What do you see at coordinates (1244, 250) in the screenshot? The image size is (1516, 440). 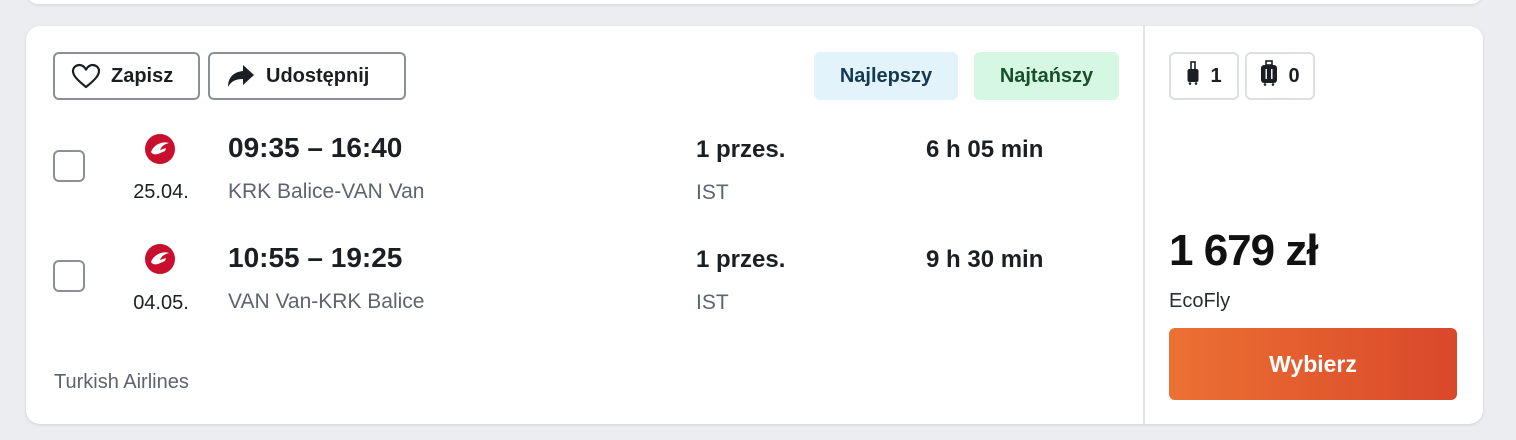 I see `price-amount: 1 679 zł` at bounding box center [1244, 250].